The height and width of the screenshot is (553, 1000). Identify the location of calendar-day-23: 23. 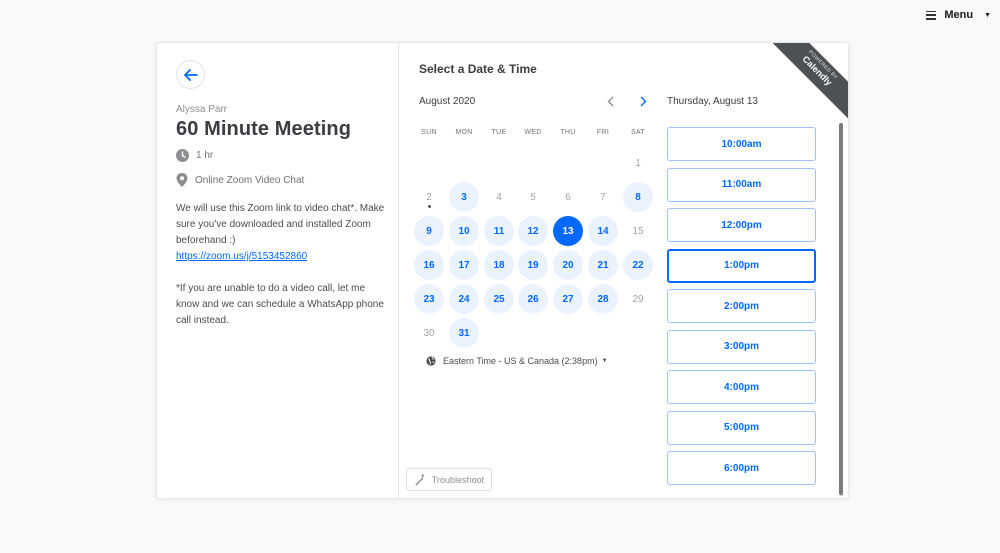
(429, 299).